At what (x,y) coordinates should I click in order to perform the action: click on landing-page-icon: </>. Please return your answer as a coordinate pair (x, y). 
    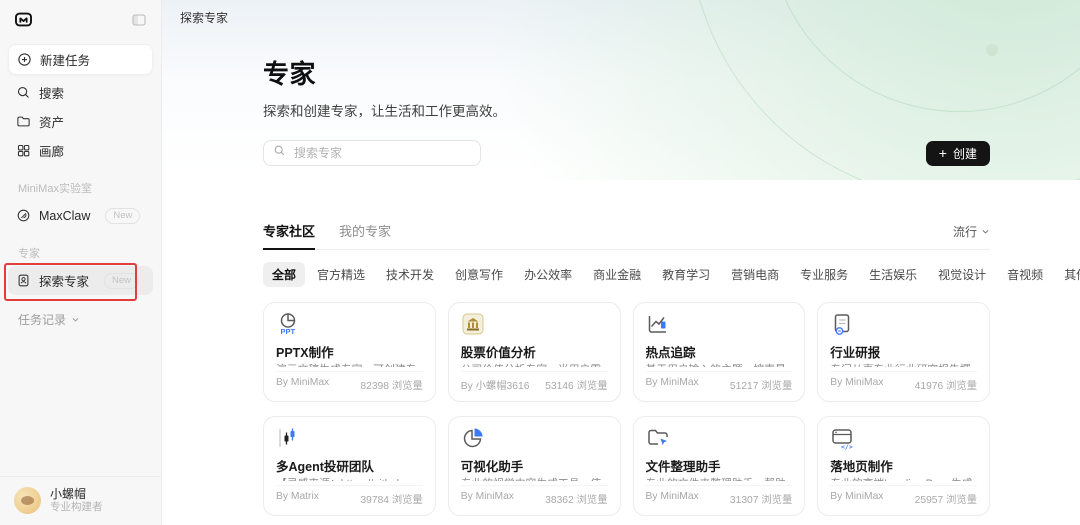
    Looking at the image, I should click on (842, 438).